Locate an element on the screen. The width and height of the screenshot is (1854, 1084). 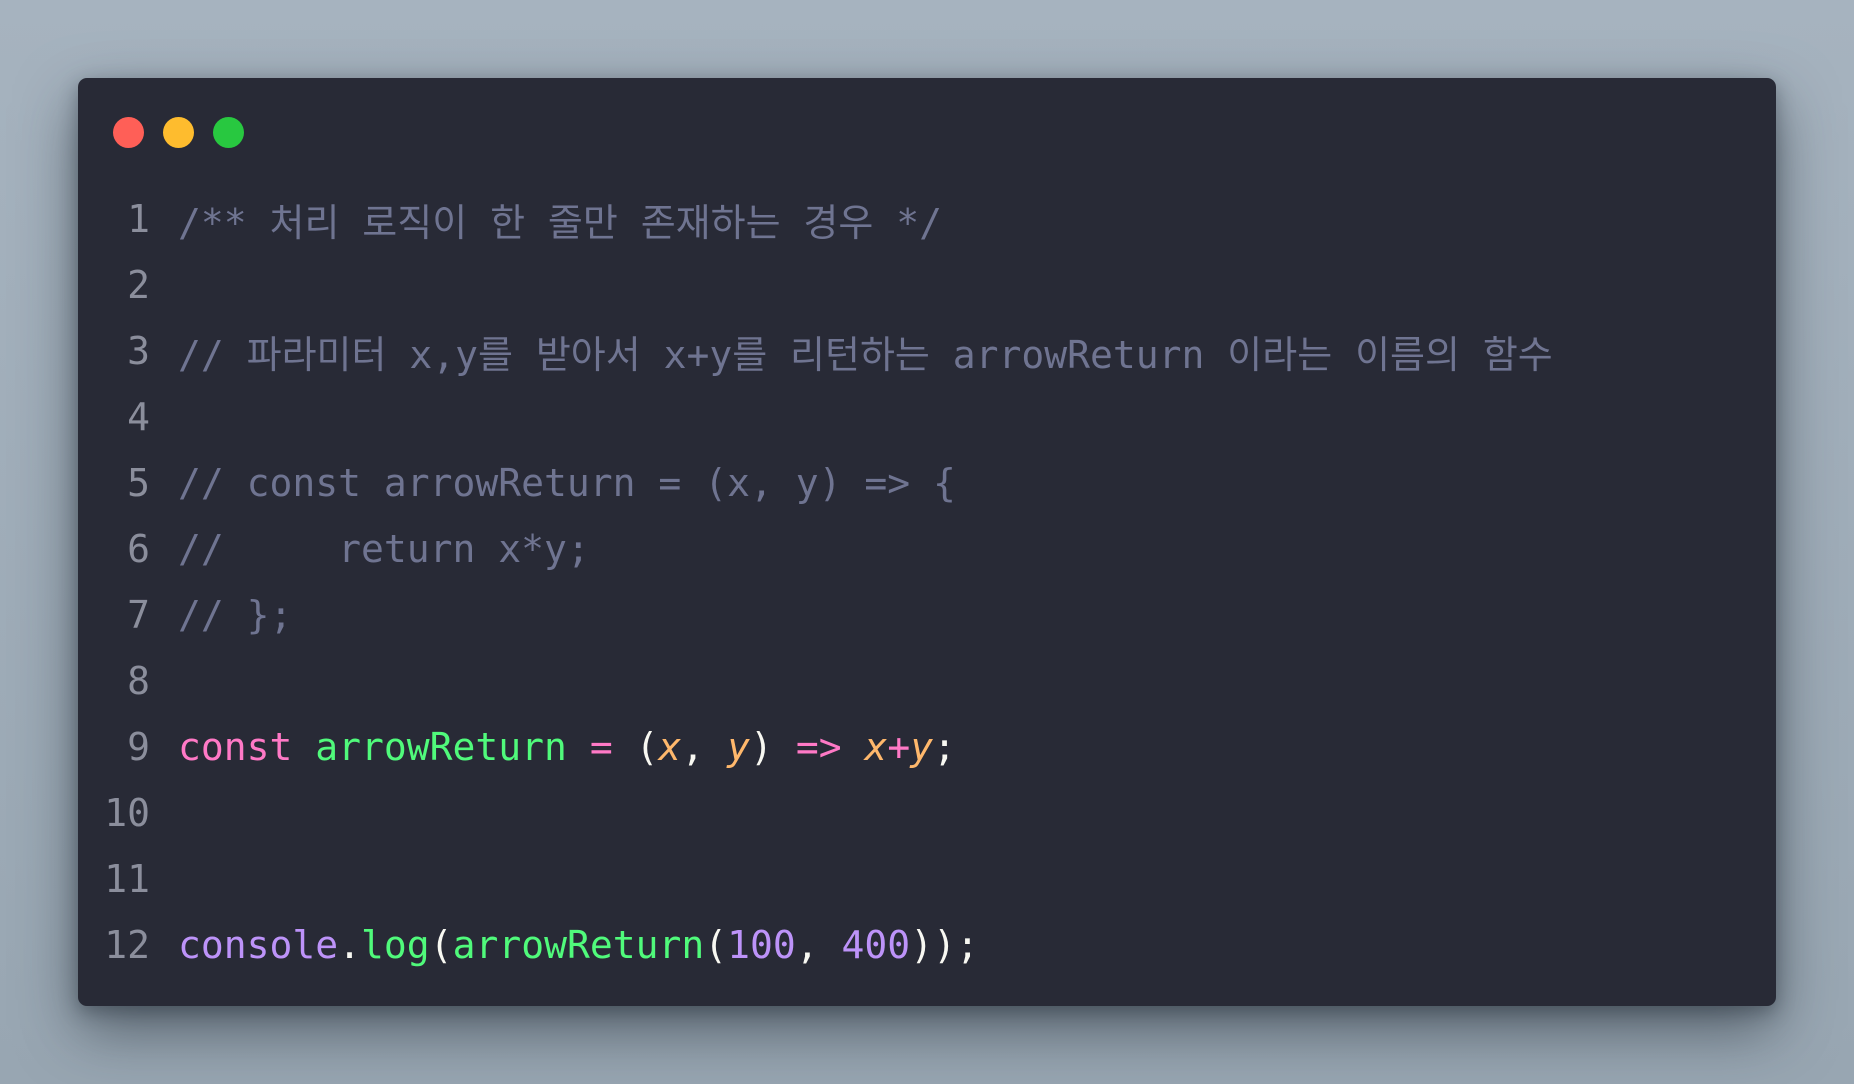
line-number: 1 is located at coordinates (138, 219).